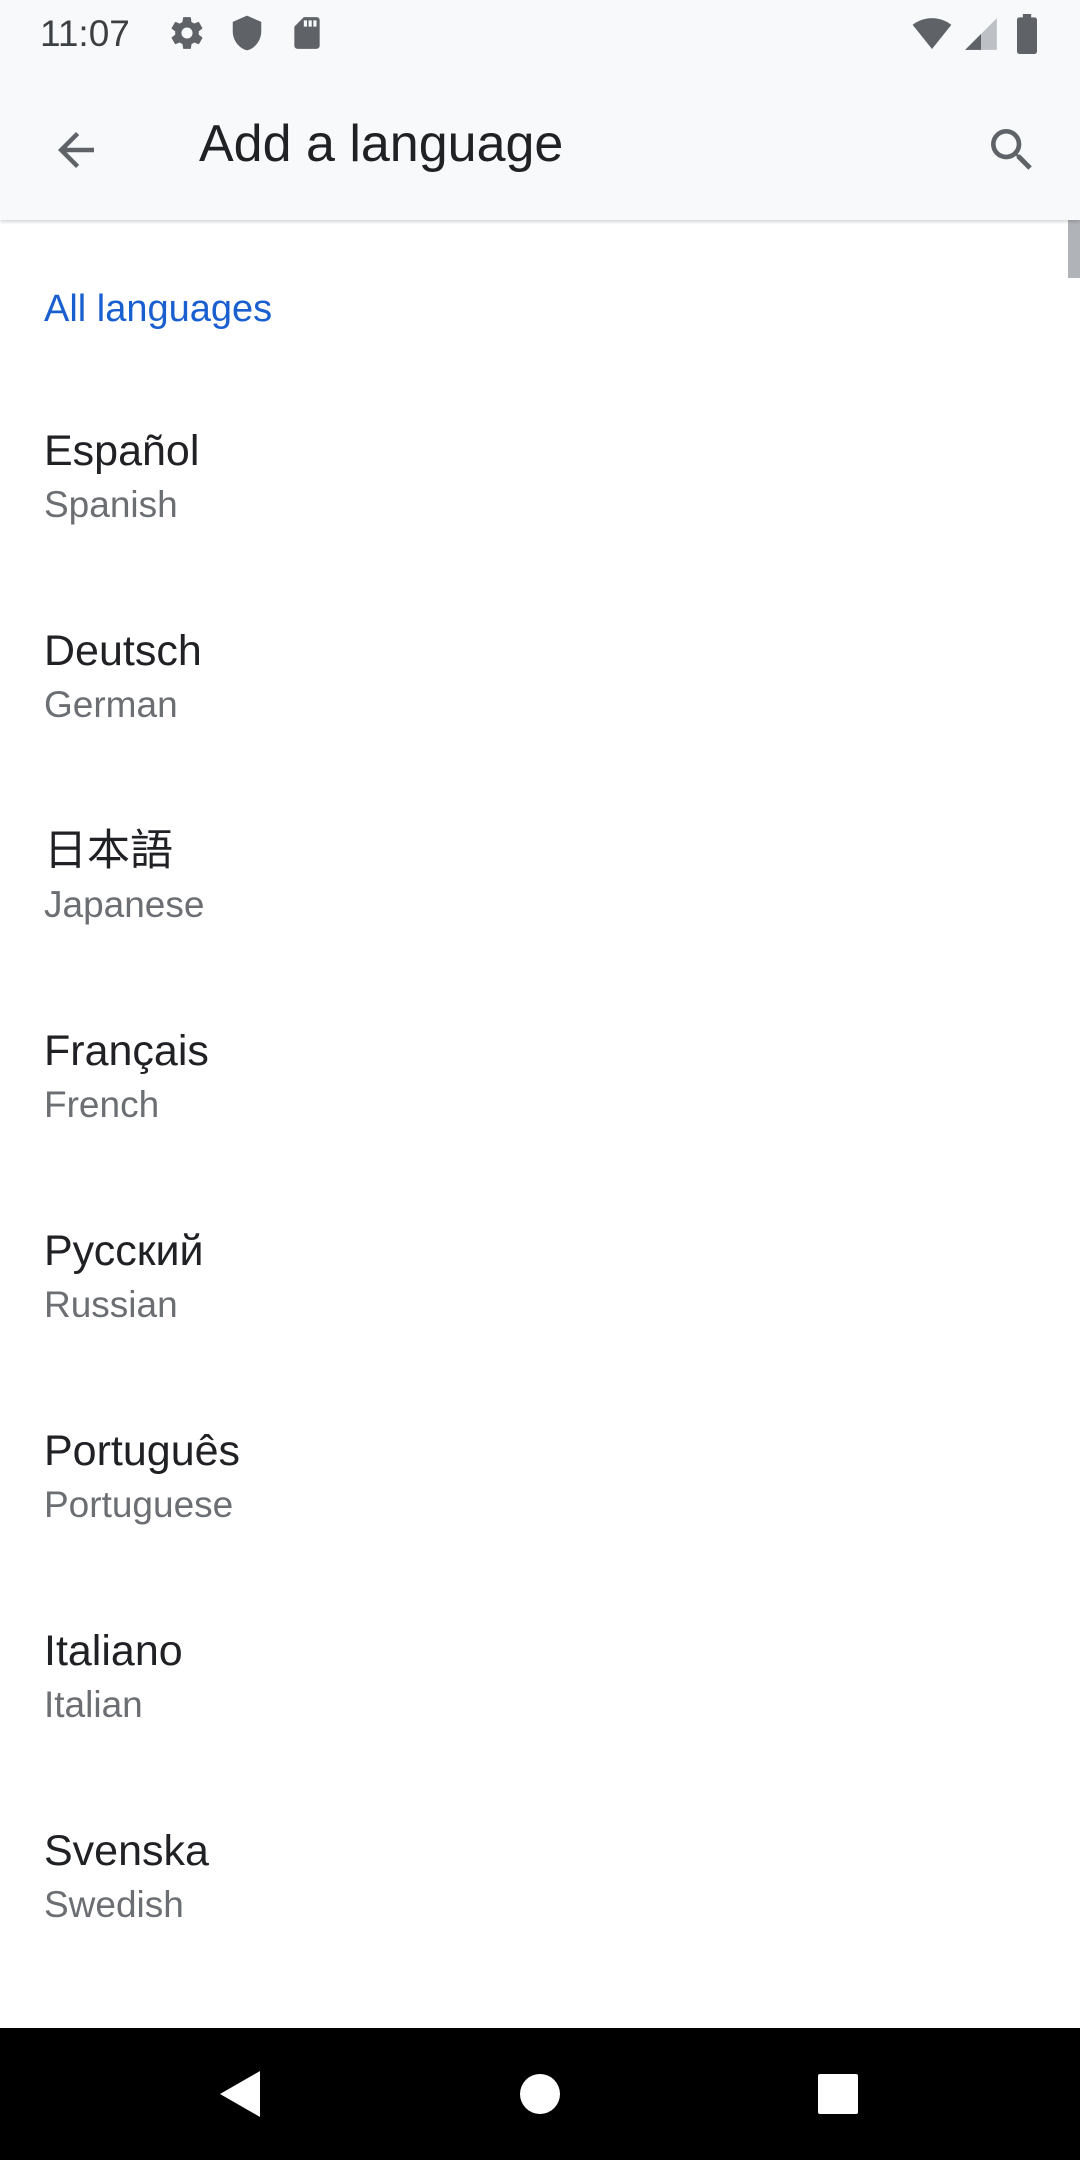 The height and width of the screenshot is (2160, 1080). Describe the element at coordinates (123, 651) in the screenshot. I see `language-native-name: Deutsch` at that location.